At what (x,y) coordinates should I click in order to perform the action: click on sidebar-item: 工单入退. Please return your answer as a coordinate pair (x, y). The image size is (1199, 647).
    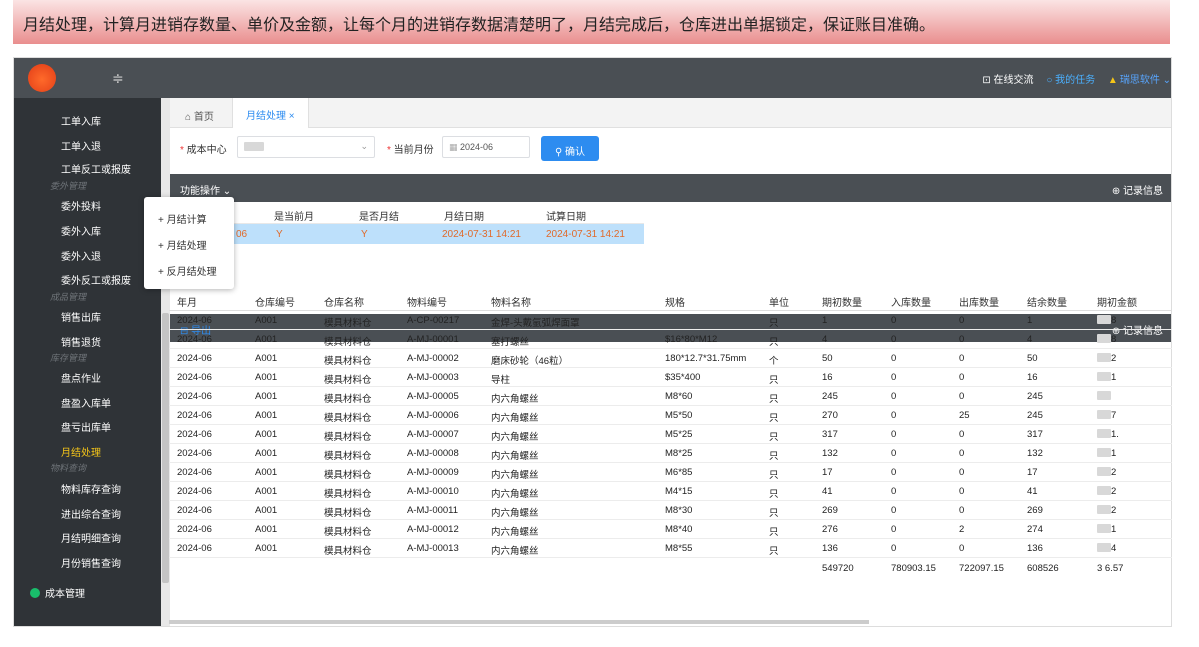
    Looking at the image, I should click on (81, 145).